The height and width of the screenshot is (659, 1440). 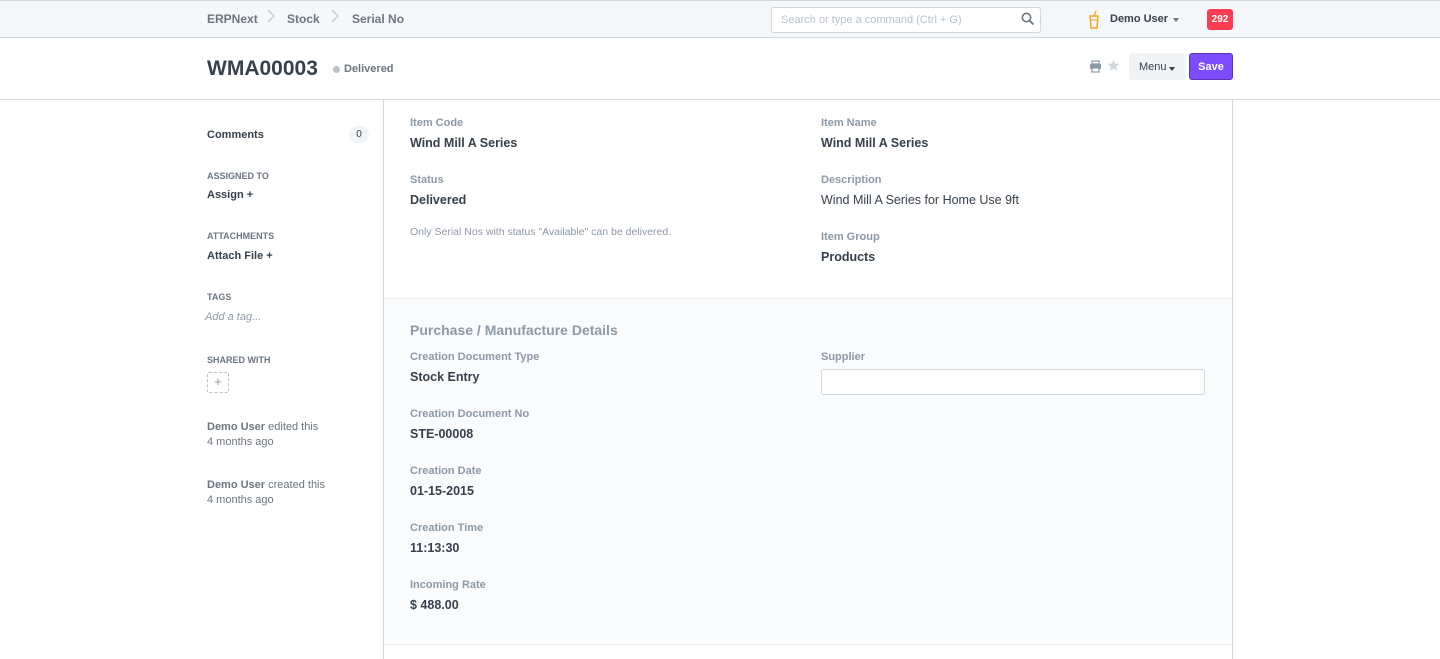 I want to click on breadcrumb-erpnext: ERPNext, so click(x=232, y=19).